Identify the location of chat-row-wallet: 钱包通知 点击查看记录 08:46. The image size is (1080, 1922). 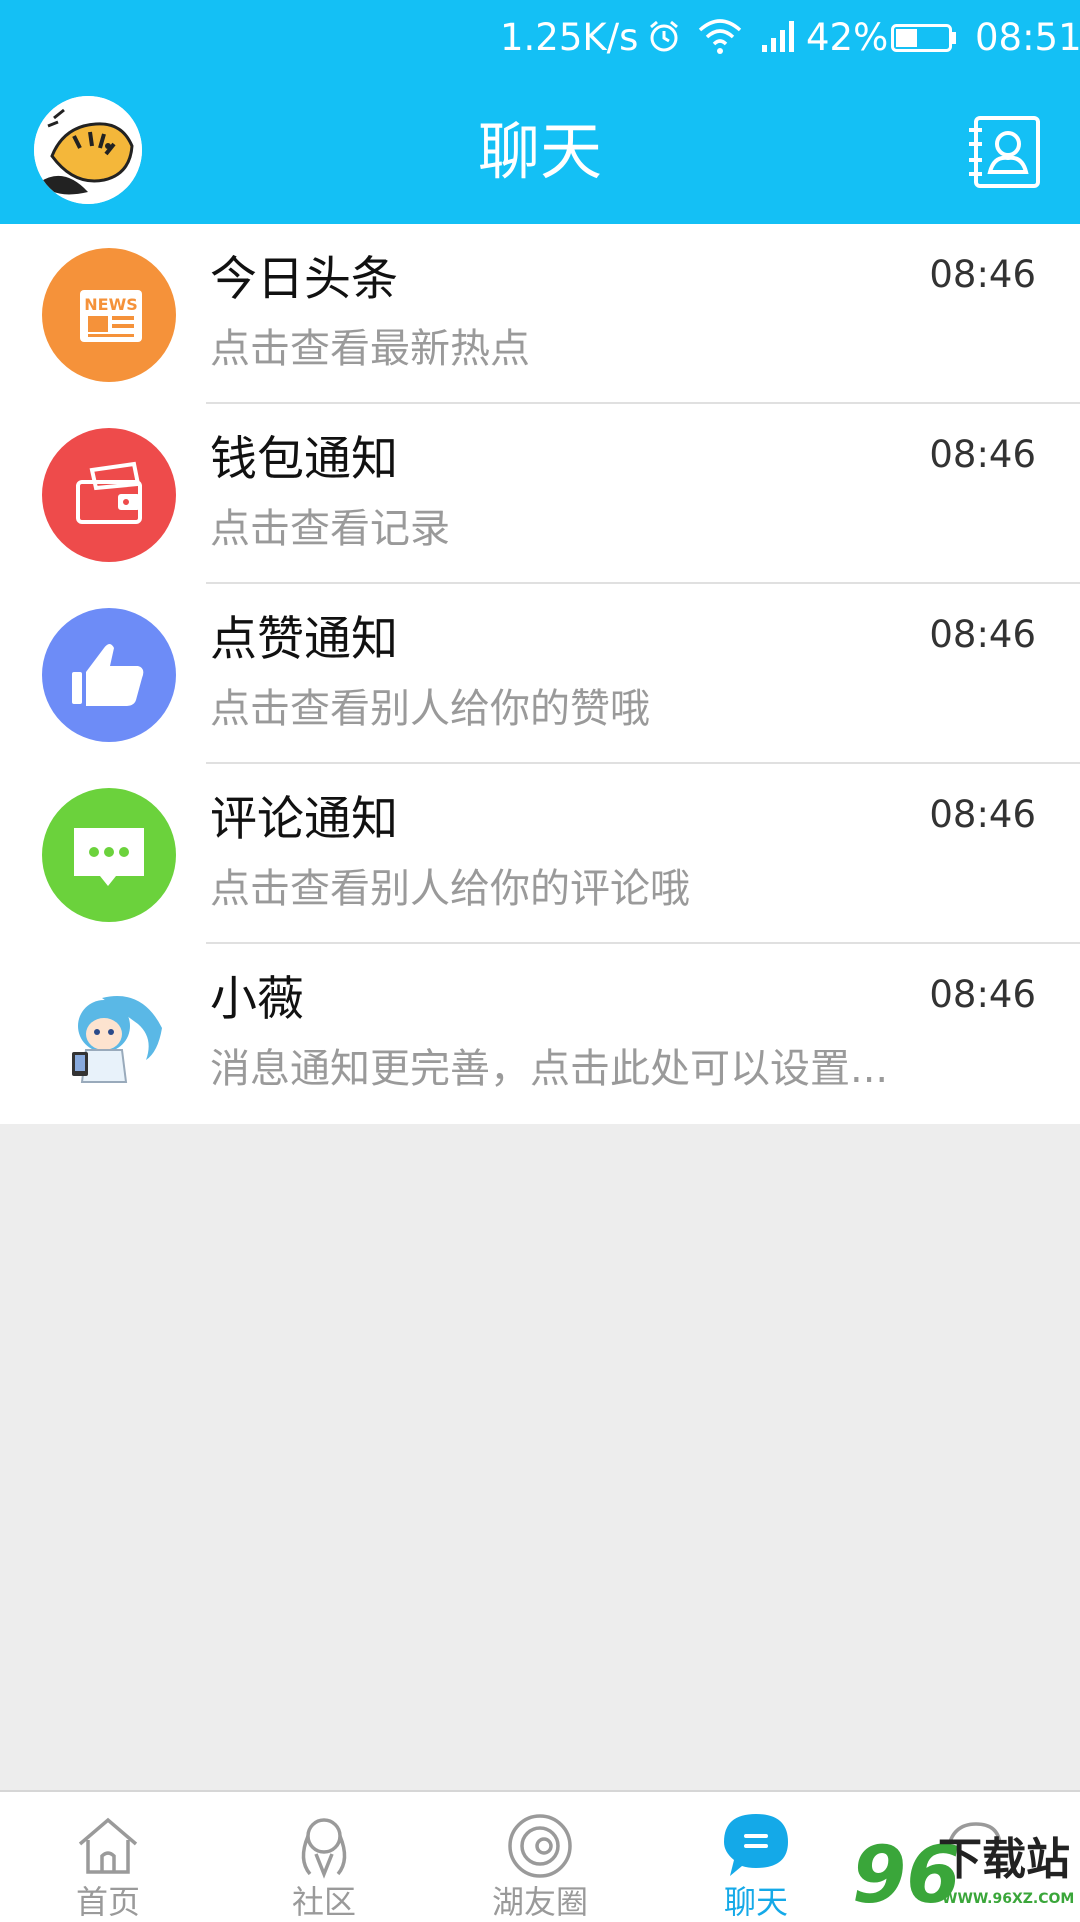
(540, 494).